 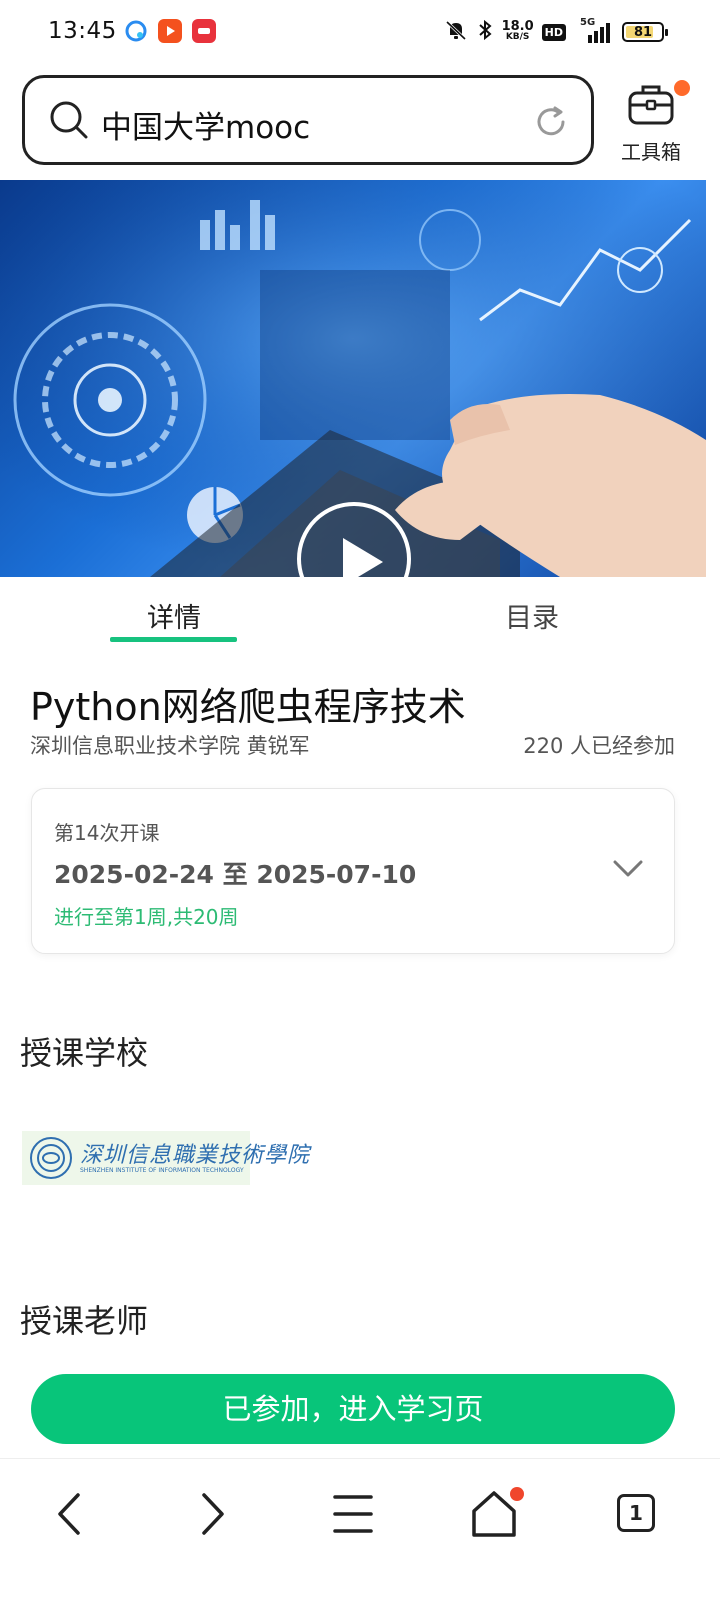 I want to click on browser-app-icon, so click(x=136, y=31).